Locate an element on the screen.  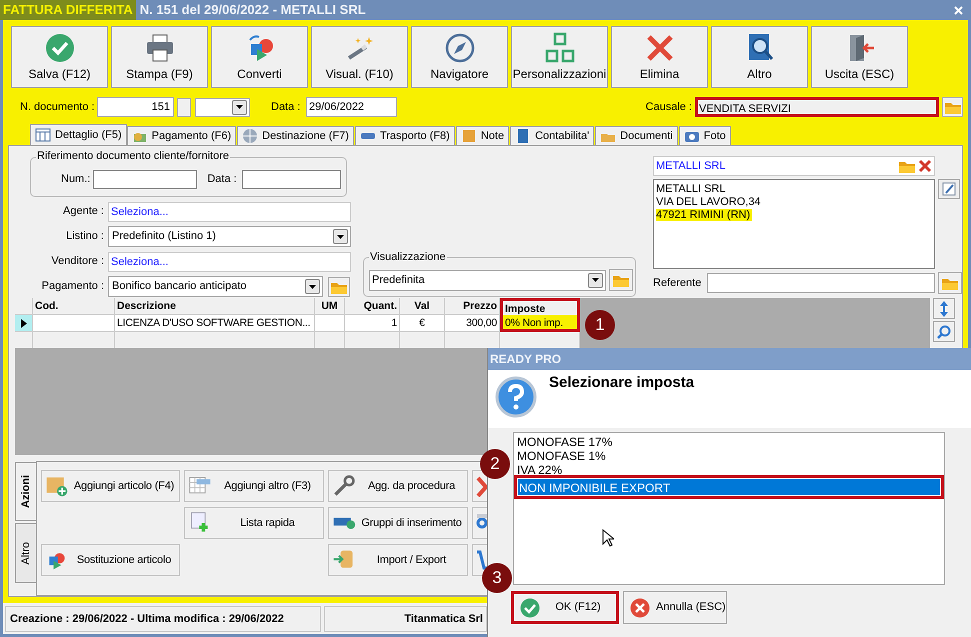
toolbar-button: Salva (F12) is located at coordinates (59, 57).